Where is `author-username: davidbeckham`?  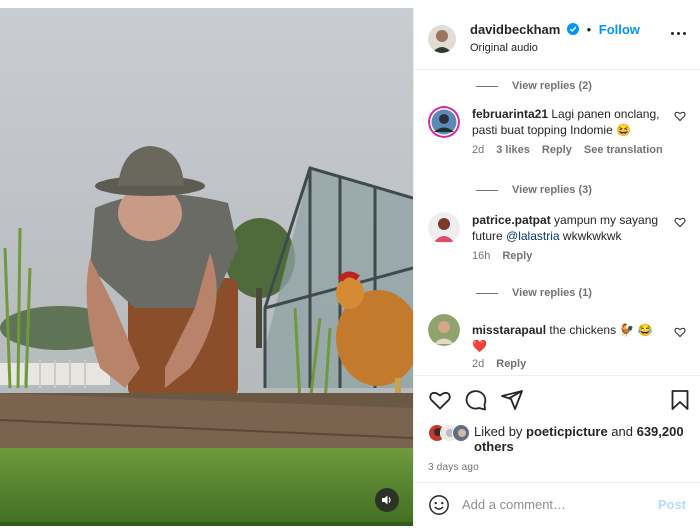 author-username: davidbeckham is located at coordinates (515, 29).